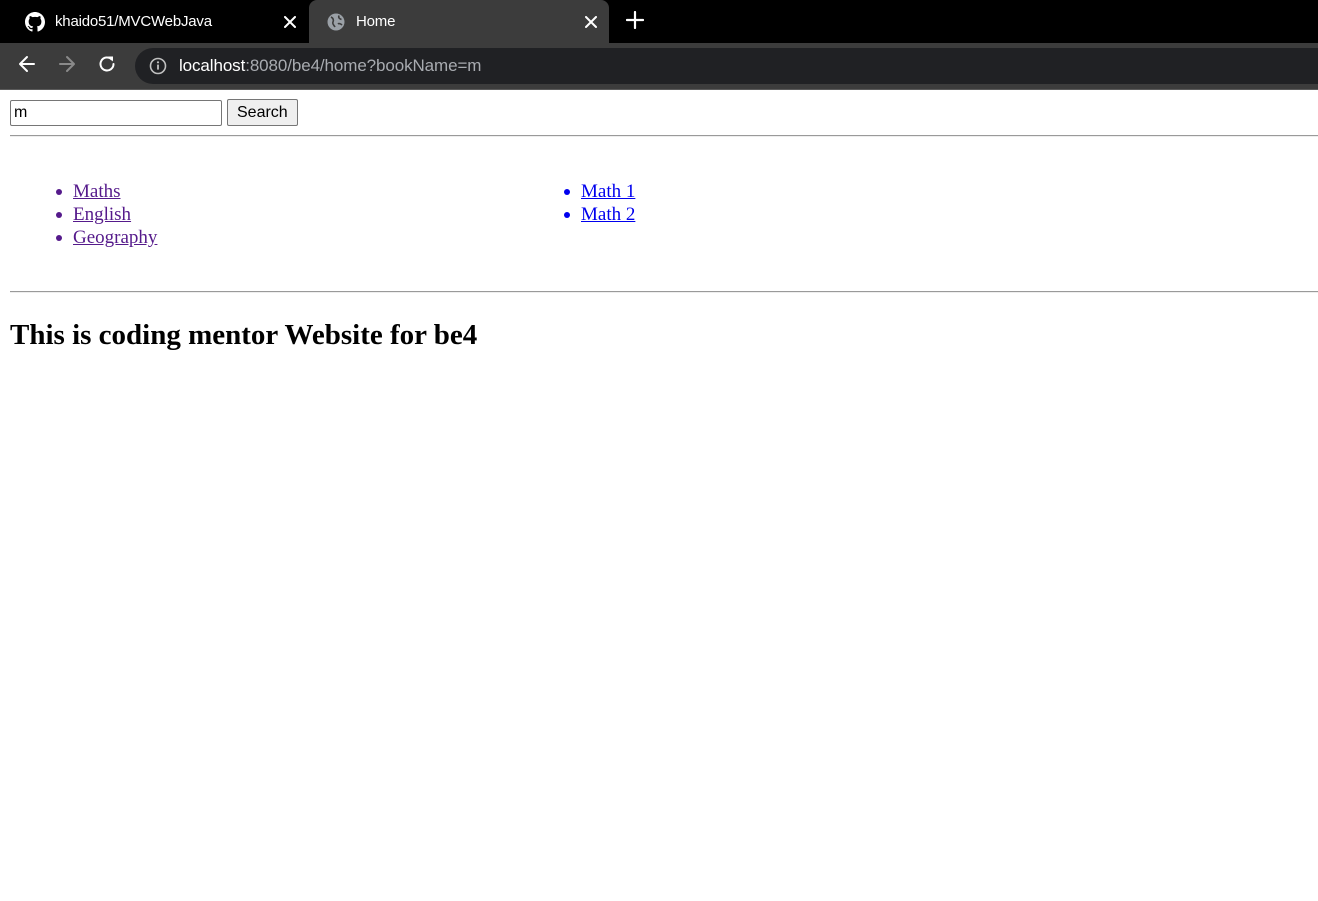  What do you see at coordinates (158, 66) in the screenshot?
I see `info-icon` at bounding box center [158, 66].